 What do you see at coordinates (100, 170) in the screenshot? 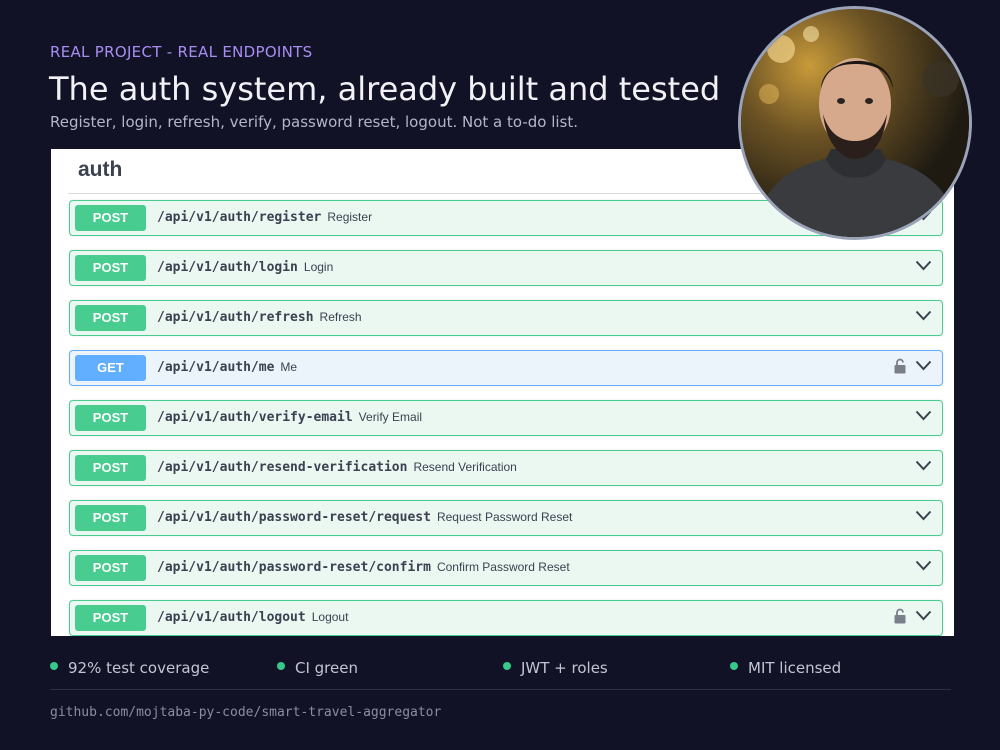
I see `section-title-auth: auth` at bounding box center [100, 170].